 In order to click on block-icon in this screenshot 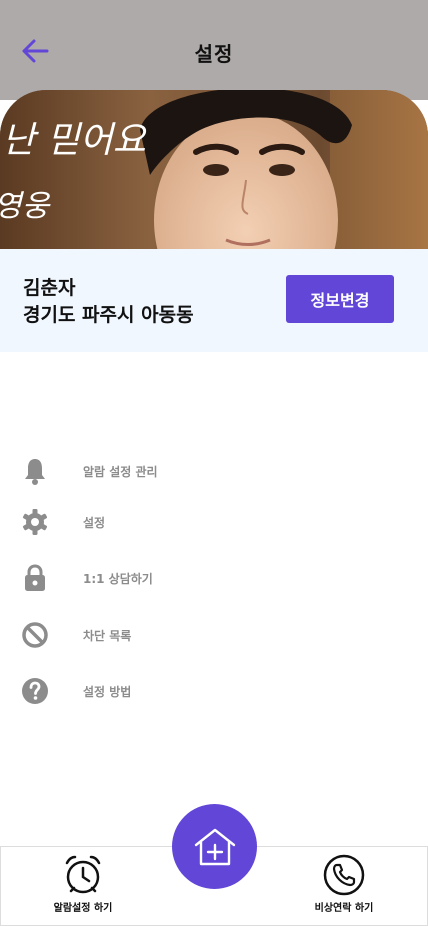, I will do `click(35, 635)`.